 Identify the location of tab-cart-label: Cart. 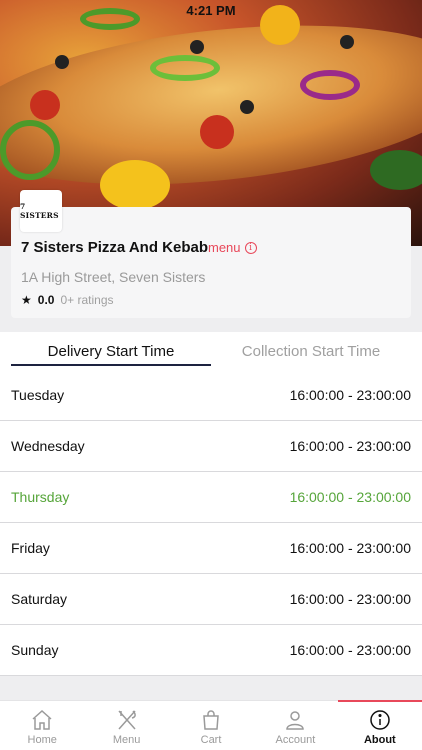
(211, 740).